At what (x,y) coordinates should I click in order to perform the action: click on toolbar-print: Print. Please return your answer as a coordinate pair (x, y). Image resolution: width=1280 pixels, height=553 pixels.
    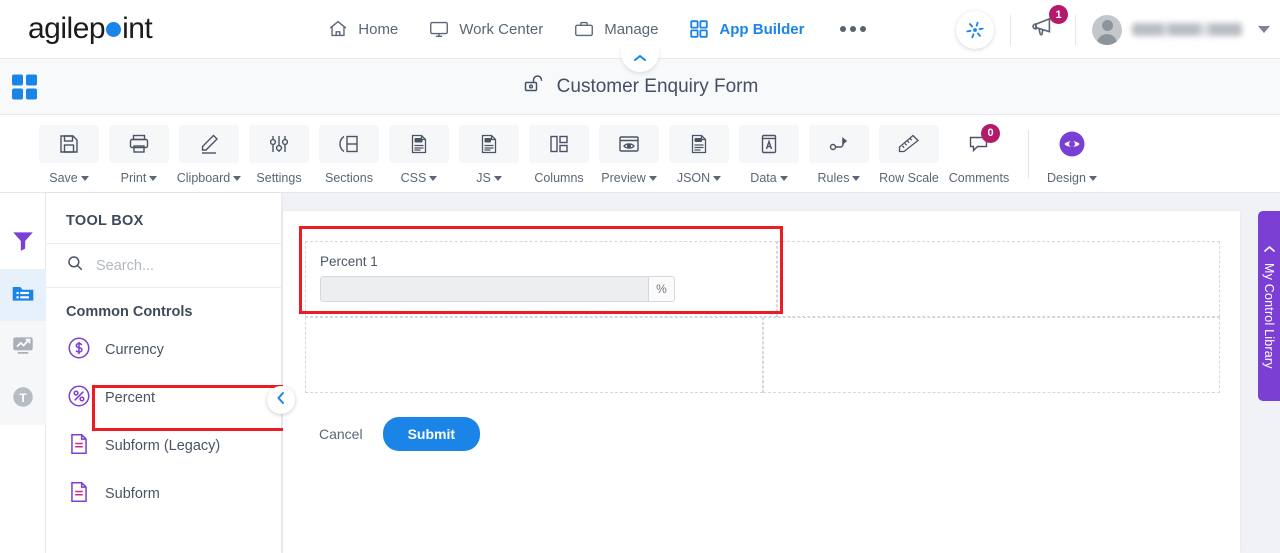
    Looking at the image, I should click on (139, 154).